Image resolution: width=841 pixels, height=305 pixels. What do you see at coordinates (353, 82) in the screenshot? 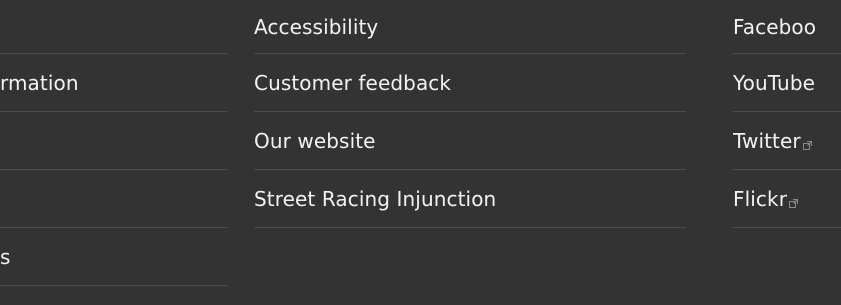
I see `footer-link-label: Customer feedback` at bounding box center [353, 82].